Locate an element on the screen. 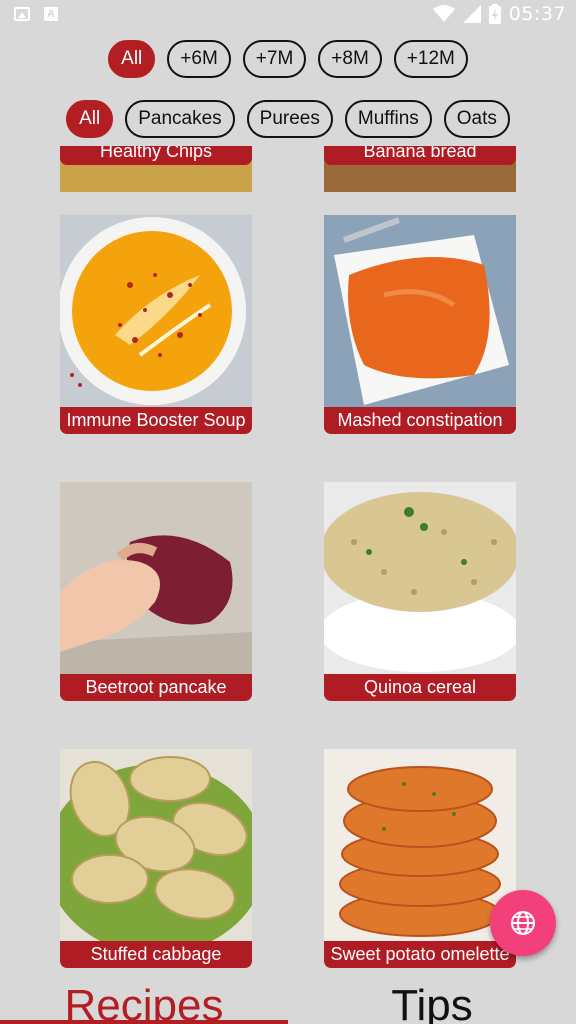 This screenshot has width=576, height=1024. globe-icon is located at coordinates (523, 923).